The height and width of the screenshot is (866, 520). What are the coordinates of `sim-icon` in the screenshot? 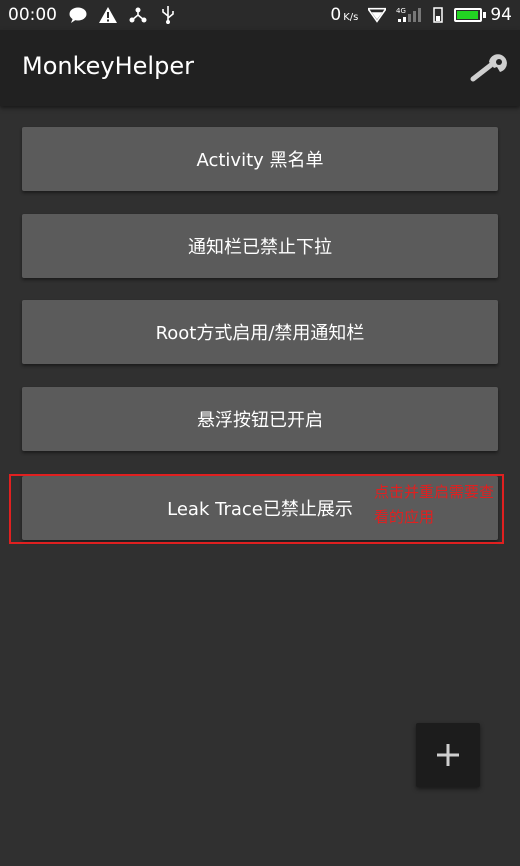 It's located at (438, 15).